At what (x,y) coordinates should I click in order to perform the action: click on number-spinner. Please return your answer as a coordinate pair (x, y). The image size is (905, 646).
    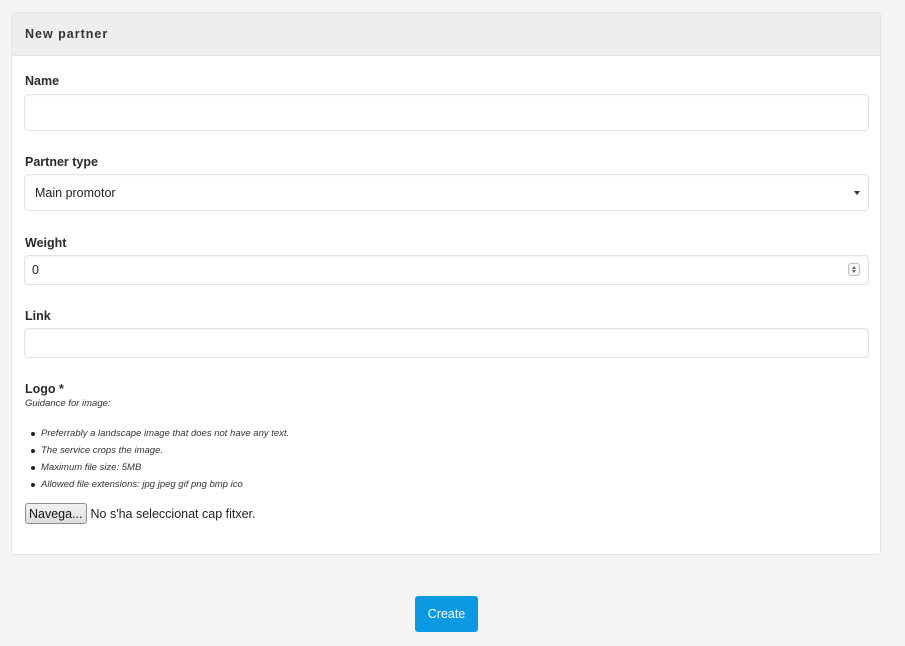
    Looking at the image, I should click on (854, 269).